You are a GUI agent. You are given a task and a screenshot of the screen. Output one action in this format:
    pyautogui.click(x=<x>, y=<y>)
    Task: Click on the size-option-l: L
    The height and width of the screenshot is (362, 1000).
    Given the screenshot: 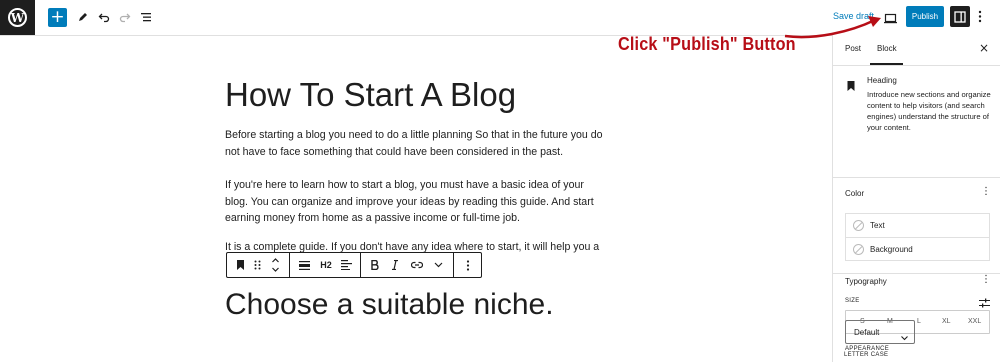 What is the action you would take?
    pyautogui.click(x=919, y=321)
    